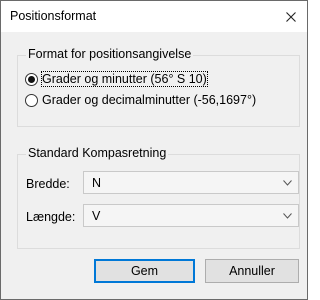  I want to click on radio-option-degrees-minutes: Grader og minutter (56° S 10), so click(116, 79).